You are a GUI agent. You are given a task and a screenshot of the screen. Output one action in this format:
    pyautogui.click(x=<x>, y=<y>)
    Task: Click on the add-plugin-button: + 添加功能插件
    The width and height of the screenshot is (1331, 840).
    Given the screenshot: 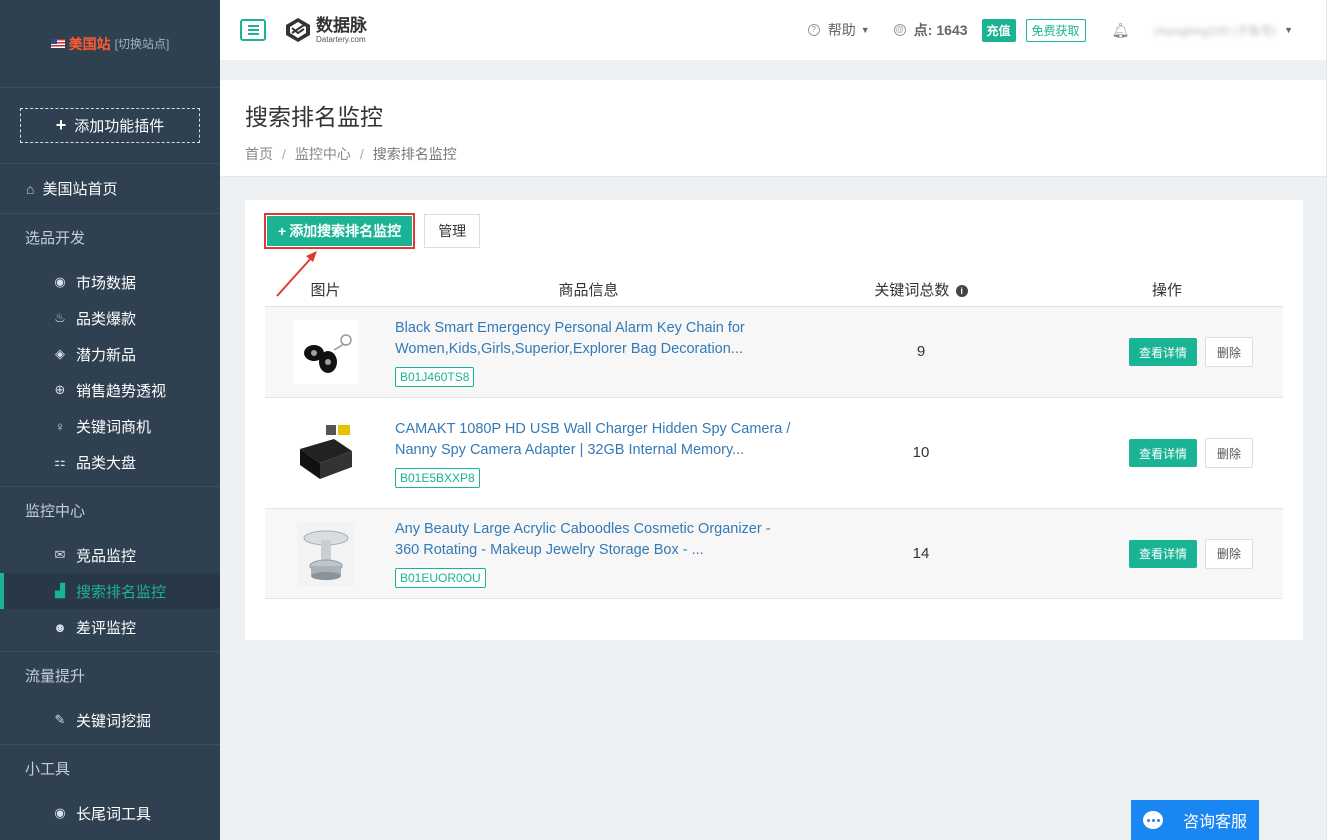 What is the action you would take?
    pyautogui.click(x=110, y=125)
    